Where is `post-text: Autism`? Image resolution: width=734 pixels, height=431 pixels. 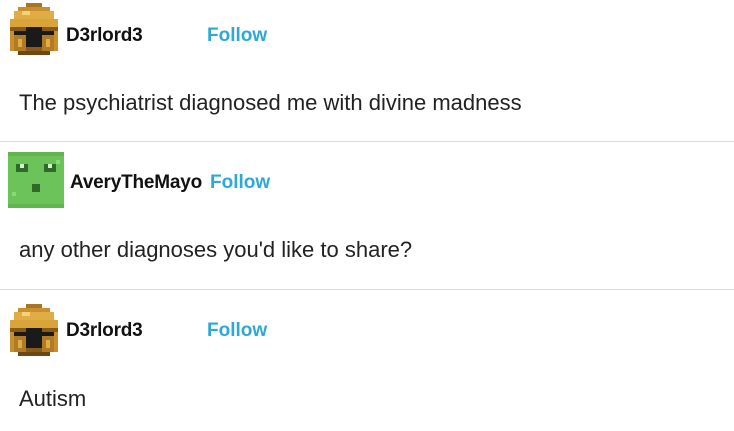
post-text: Autism is located at coordinates (53, 398).